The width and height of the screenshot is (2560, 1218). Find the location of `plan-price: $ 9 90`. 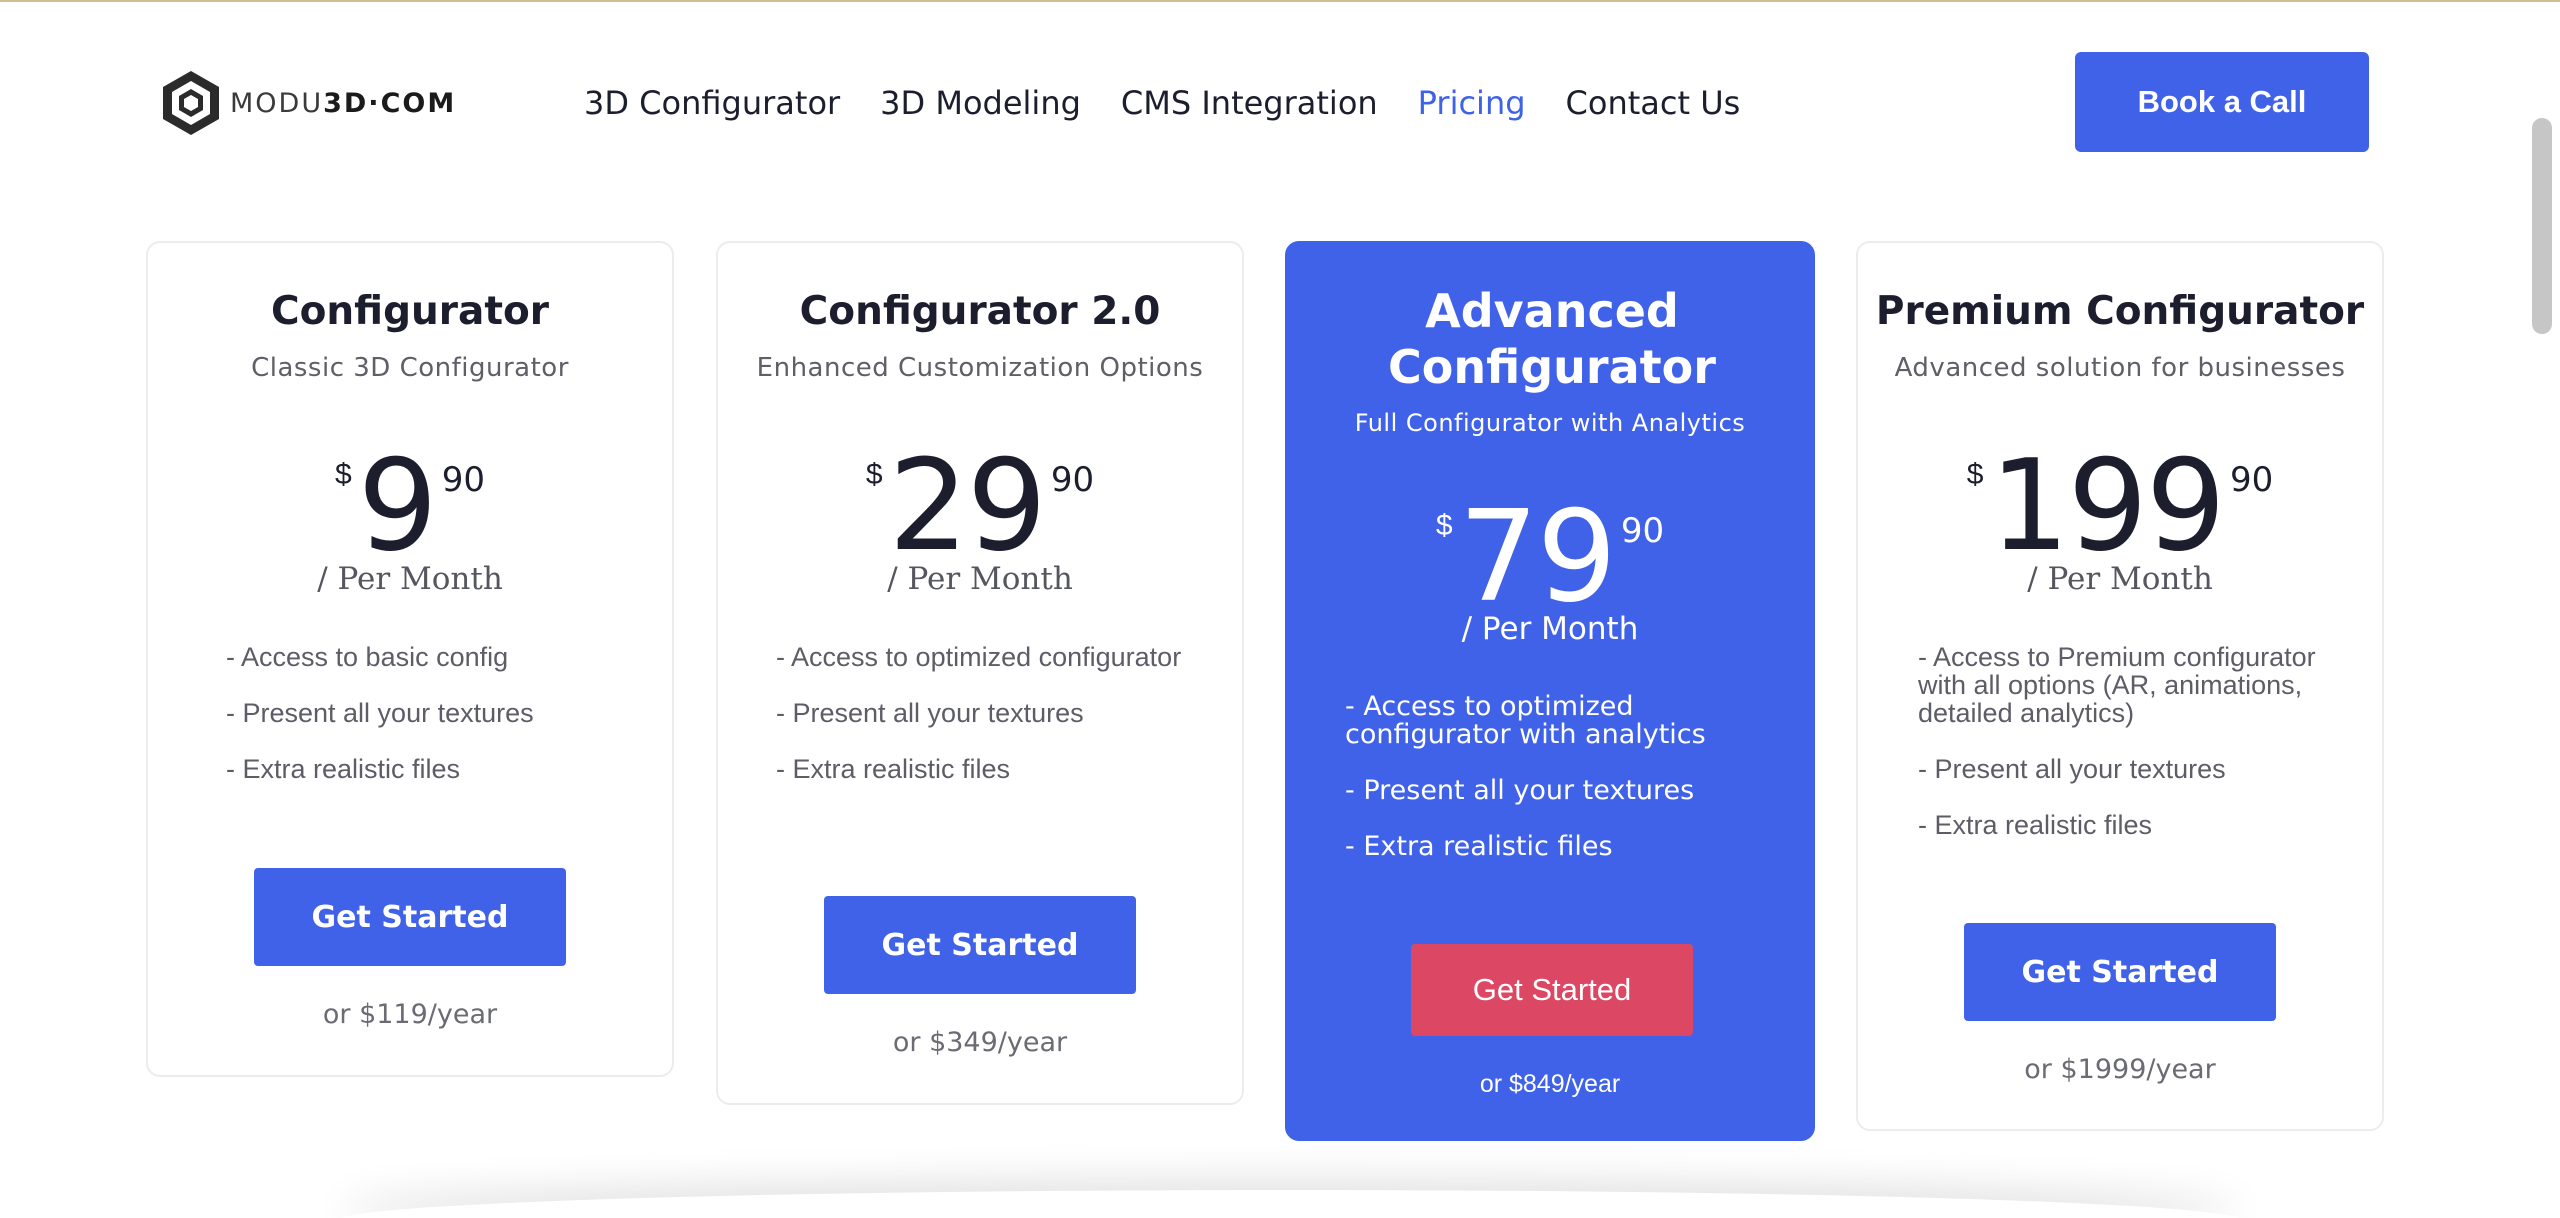

plan-price: $ 9 90 is located at coordinates (410, 505).